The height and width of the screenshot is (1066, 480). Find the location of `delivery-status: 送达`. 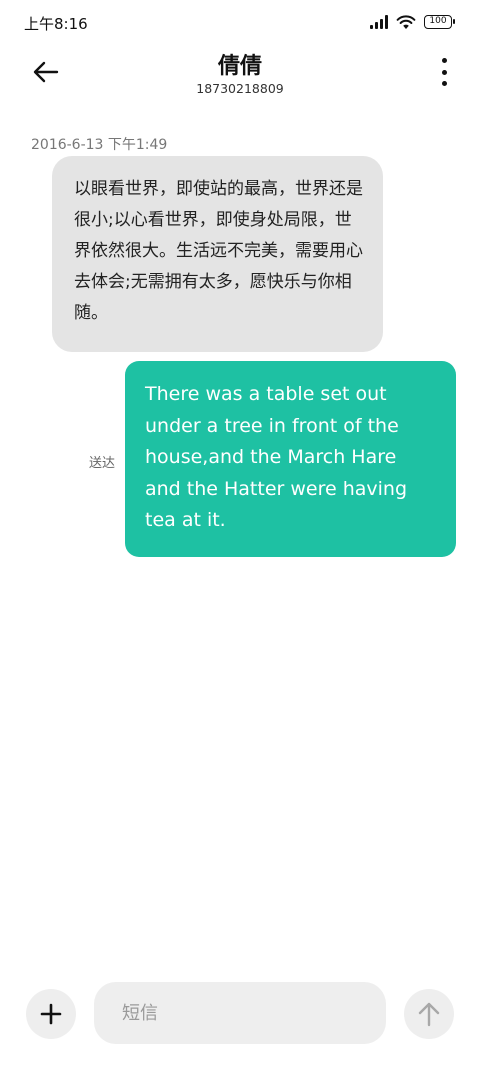

delivery-status: 送达 is located at coordinates (102, 463).